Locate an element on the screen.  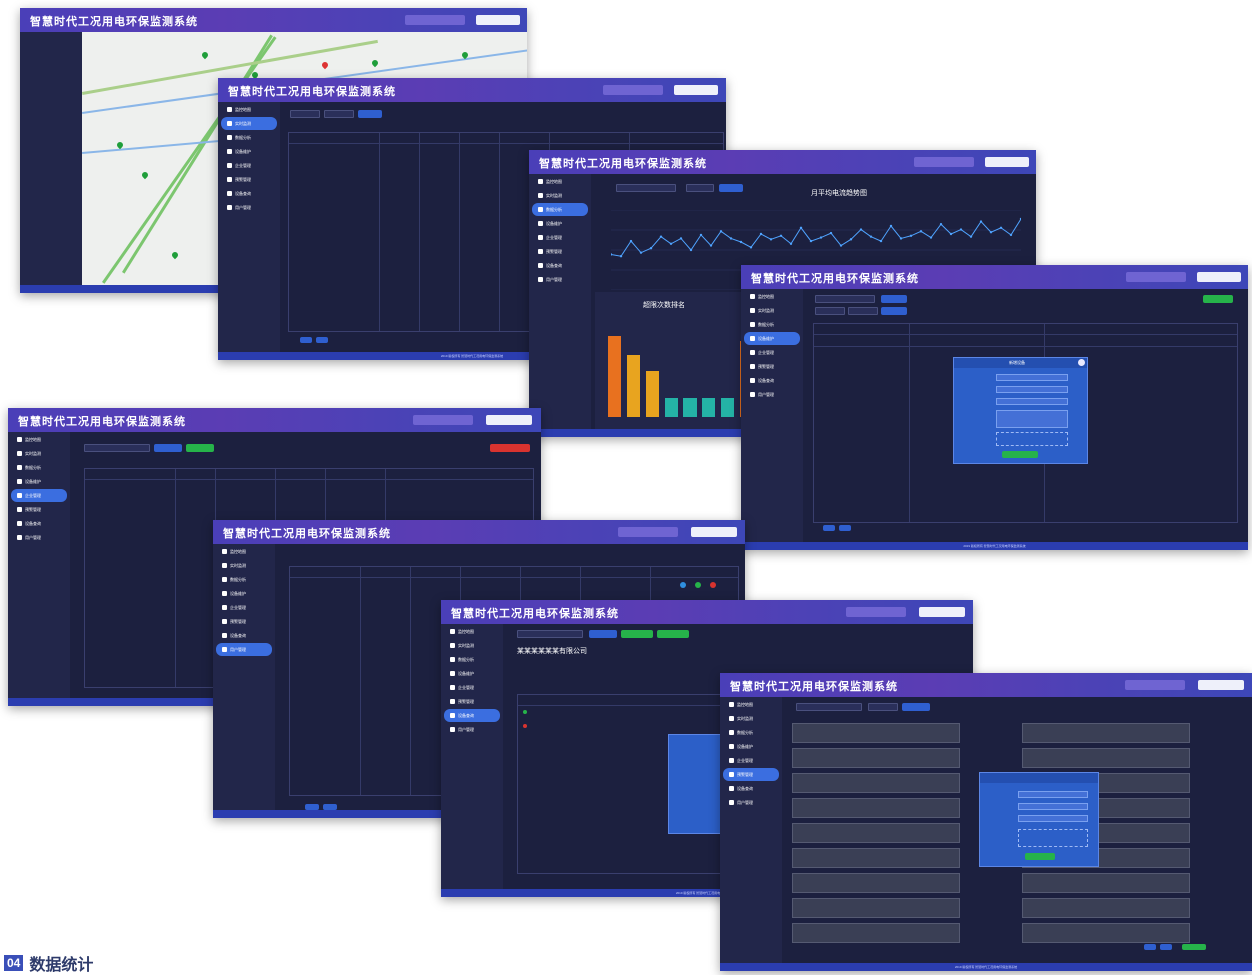
delete-button is located at coordinates (510, 448).